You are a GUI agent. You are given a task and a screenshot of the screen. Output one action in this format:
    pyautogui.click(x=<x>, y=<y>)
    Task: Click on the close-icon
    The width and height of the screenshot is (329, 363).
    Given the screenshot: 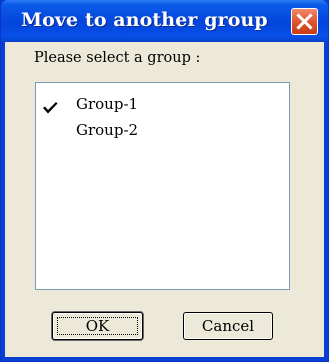 What is the action you would take?
    pyautogui.click(x=304, y=21)
    